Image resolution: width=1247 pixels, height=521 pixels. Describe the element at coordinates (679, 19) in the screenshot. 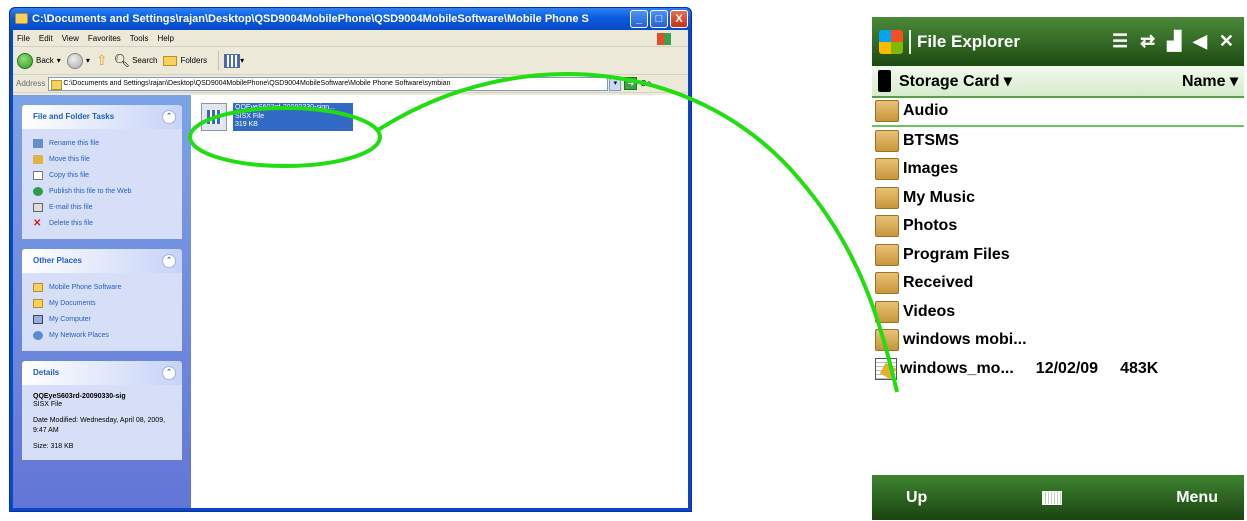

I see `close-button: X` at that location.